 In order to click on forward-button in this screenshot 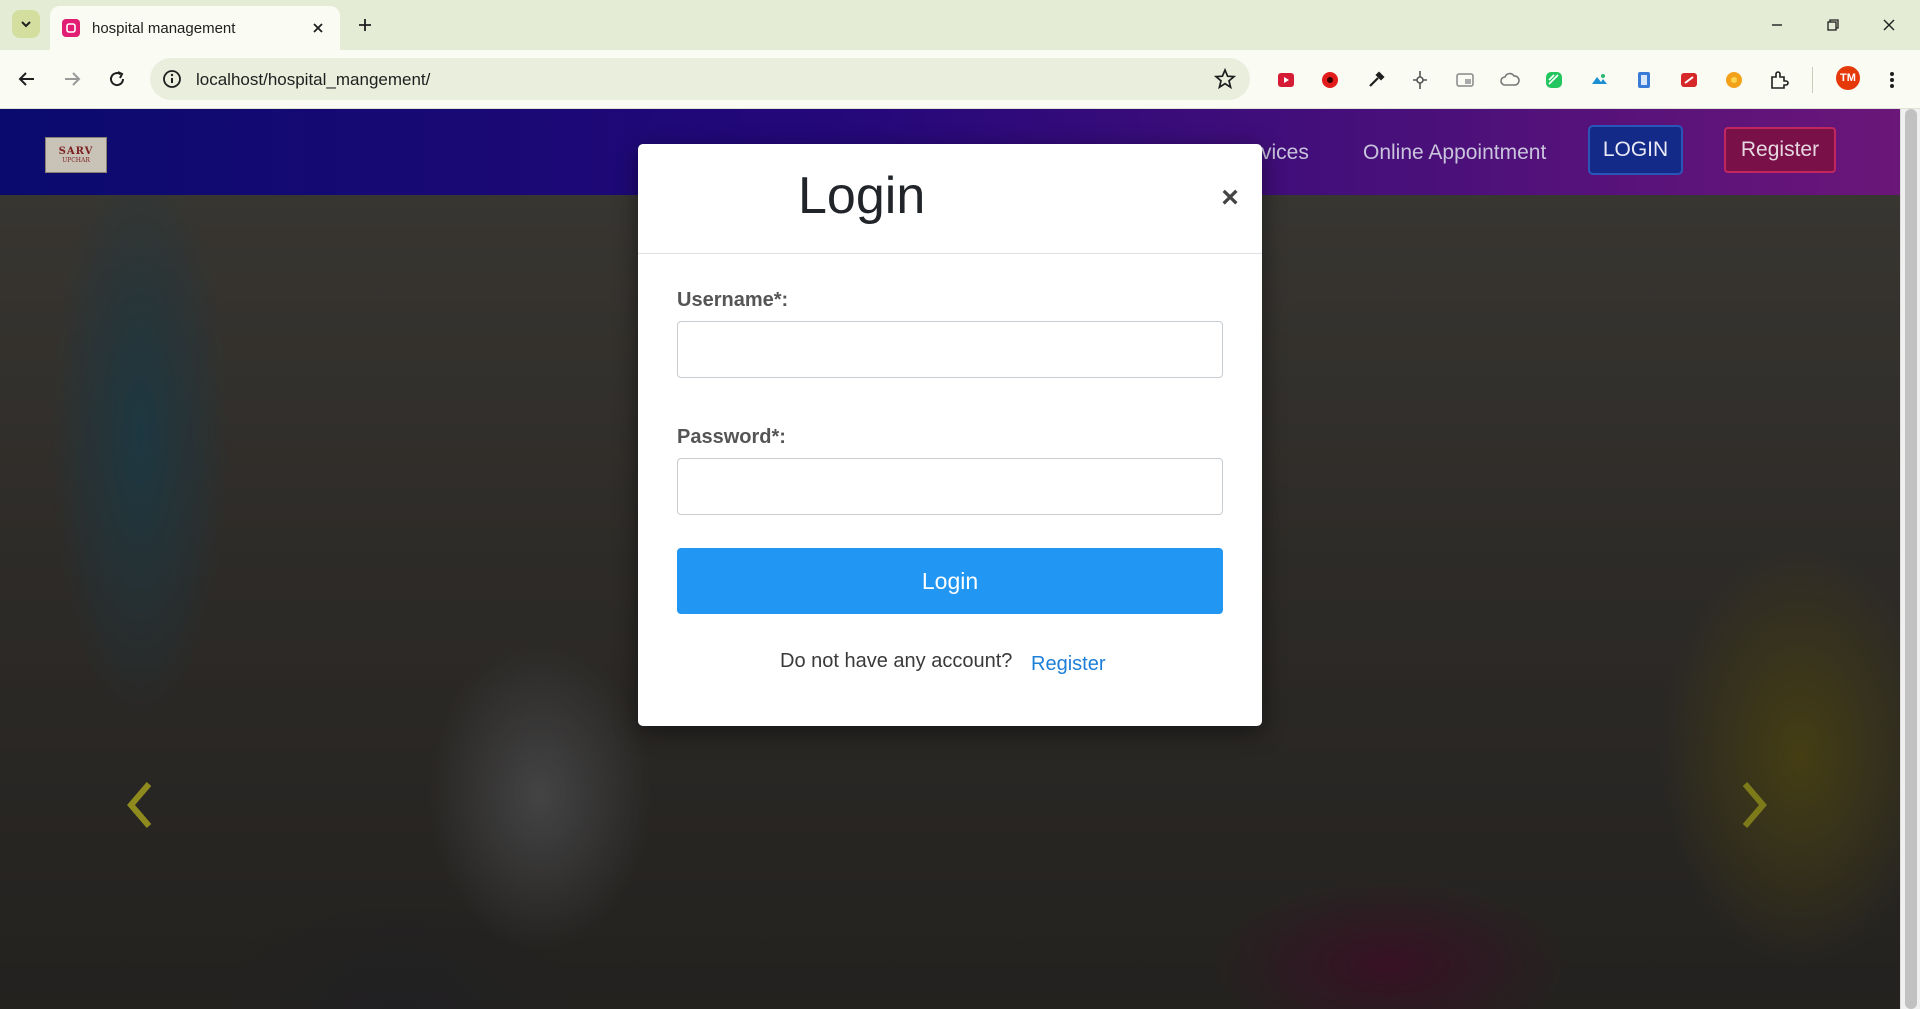, I will do `click(72, 79)`.